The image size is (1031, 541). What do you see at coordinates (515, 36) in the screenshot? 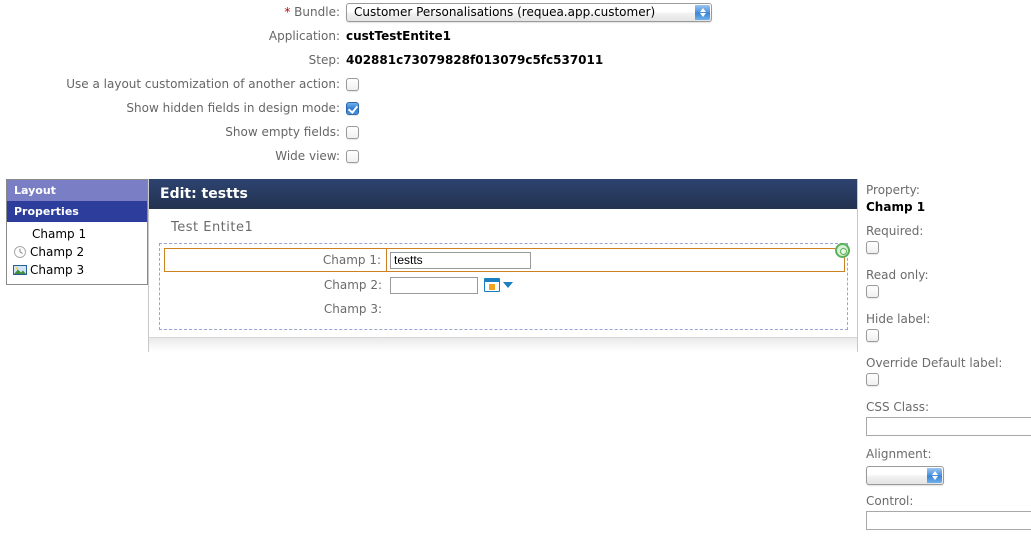
I see `form-row-application: Application: custTestEntite1` at bounding box center [515, 36].